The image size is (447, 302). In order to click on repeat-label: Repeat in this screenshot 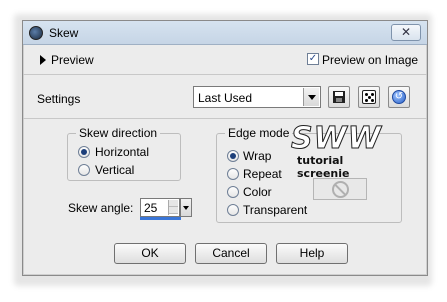, I will do `click(262, 174)`.